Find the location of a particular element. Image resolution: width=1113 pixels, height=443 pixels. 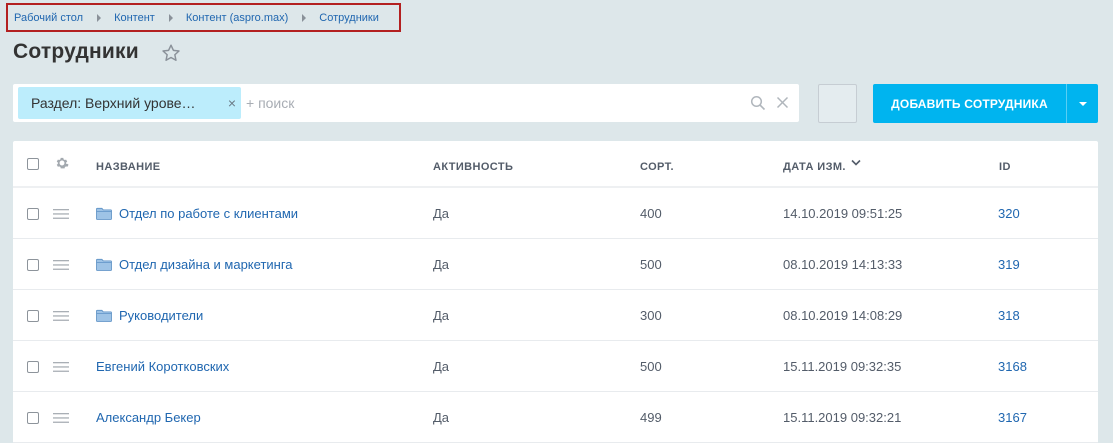

filter-search-bar: Раздел: Верхний урове… × is located at coordinates (406, 103).